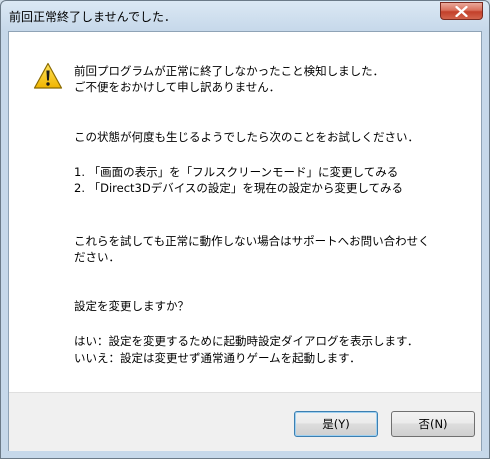  I want to click on question-text: 設定を変更しますか？, so click(131, 306).